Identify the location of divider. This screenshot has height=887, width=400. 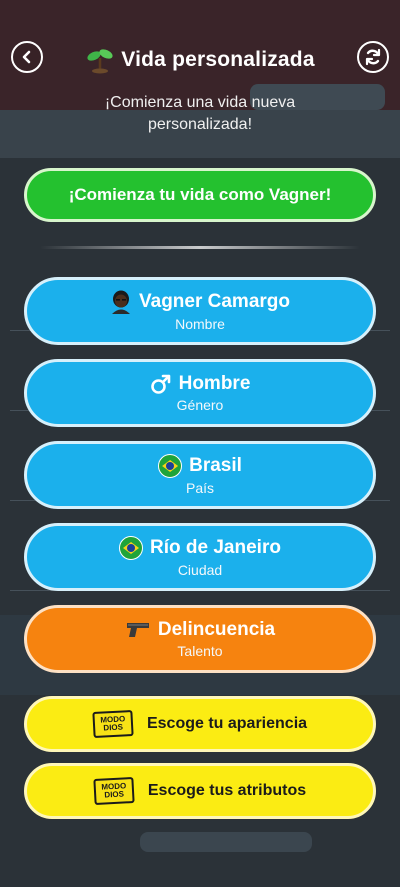
(200, 247).